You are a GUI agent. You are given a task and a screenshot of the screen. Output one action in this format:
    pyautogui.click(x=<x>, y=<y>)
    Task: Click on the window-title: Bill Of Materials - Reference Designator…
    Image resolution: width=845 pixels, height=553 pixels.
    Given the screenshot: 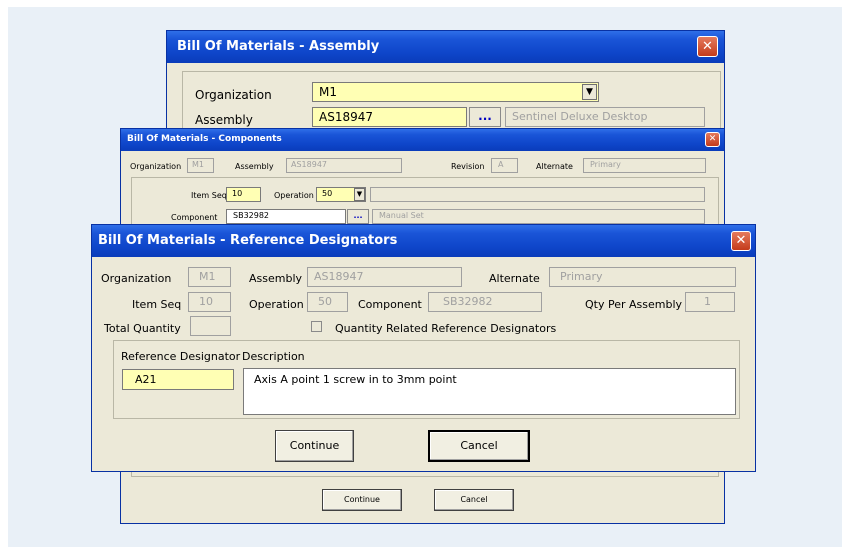 What is the action you would take?
    pyautogui.click(x=248, y=240)
    